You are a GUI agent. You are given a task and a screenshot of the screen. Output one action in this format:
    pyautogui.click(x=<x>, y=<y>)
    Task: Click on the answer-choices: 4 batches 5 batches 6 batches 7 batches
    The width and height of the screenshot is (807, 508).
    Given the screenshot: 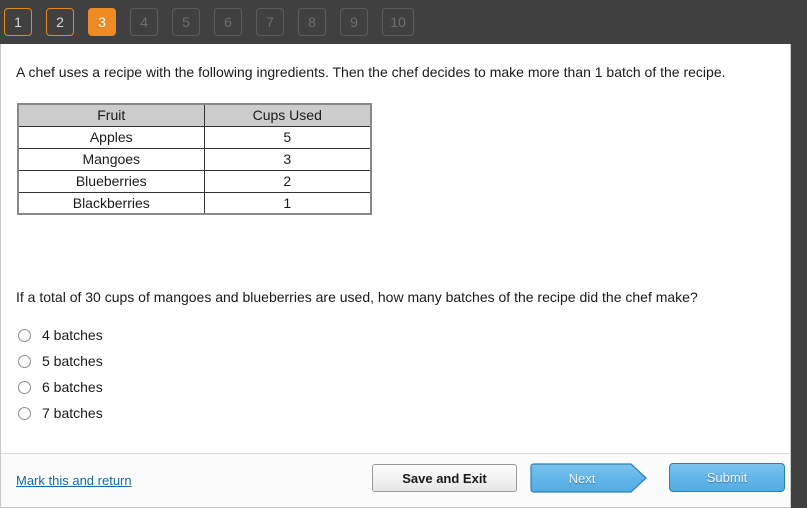 What is the action you would take?
    pyautogui.click(x=60, y=374)
    